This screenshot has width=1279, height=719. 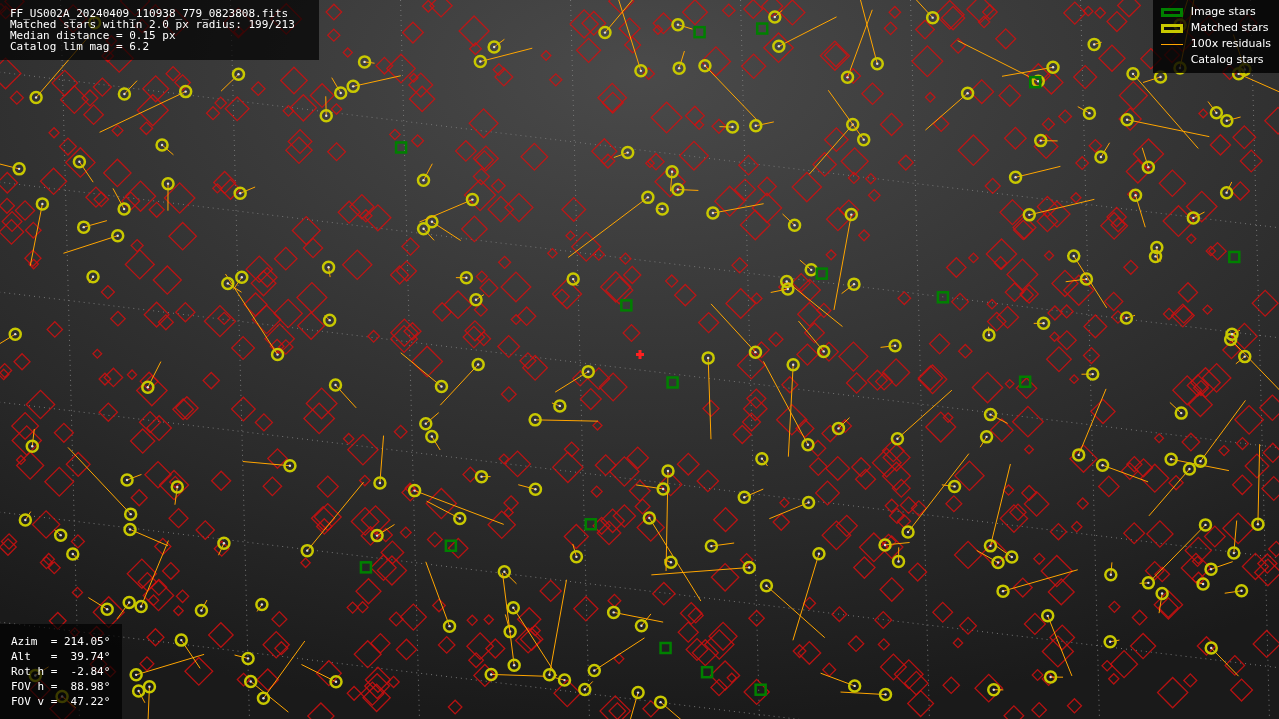 I want to click on info-line: Catalog lim mag = 6.2, so click(x=80, y=46).